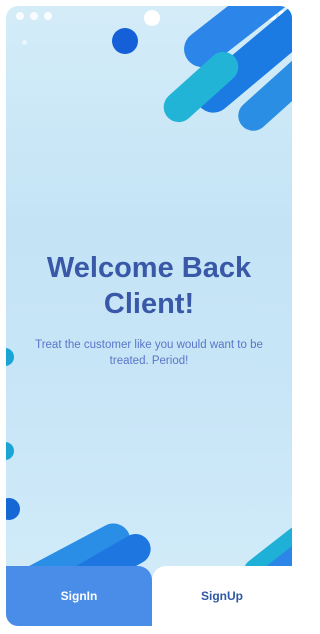 This screenshot has width=320, height=634. I want to click on signin-button-label: SignIn, so click(79, 596).